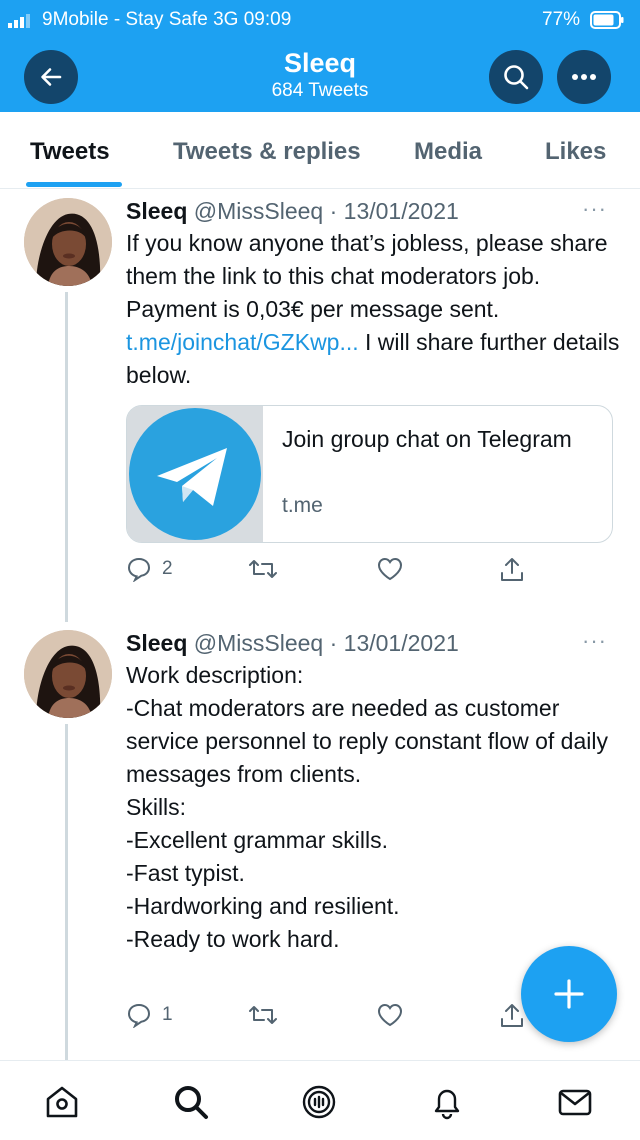 Image resolution: width=640 pixels, height=1140 pixels. What do you see at coordinates (62, 1102) in the screenshot?
I see `home-icon` at bounding box center [62, 1102].